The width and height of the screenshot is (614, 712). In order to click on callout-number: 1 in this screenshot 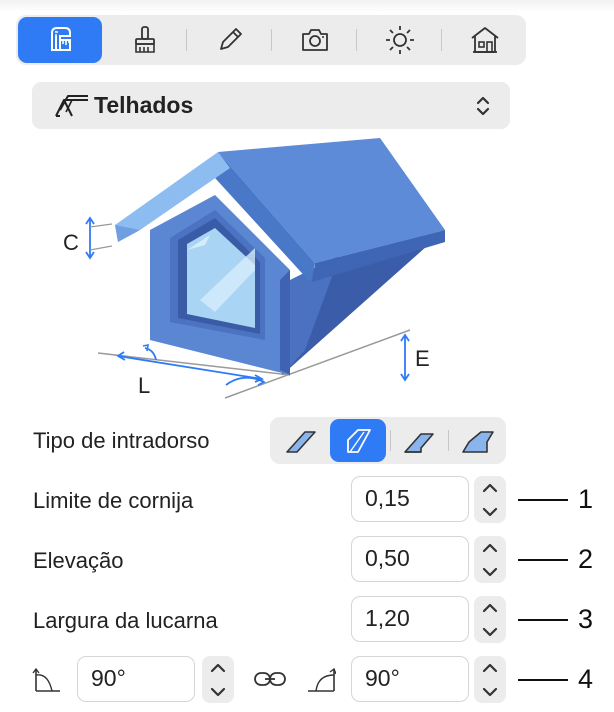, I will do `click(586, 499)`.